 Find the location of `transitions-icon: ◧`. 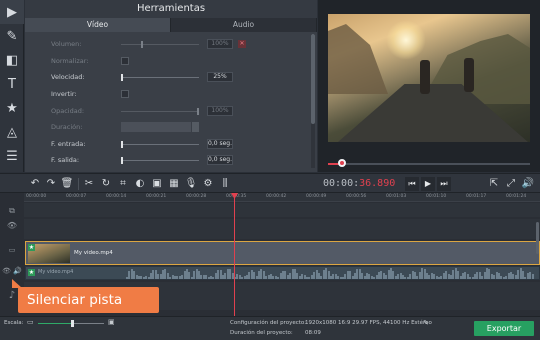

transitions-icon: ◧ is located at coordinates (12, 60).